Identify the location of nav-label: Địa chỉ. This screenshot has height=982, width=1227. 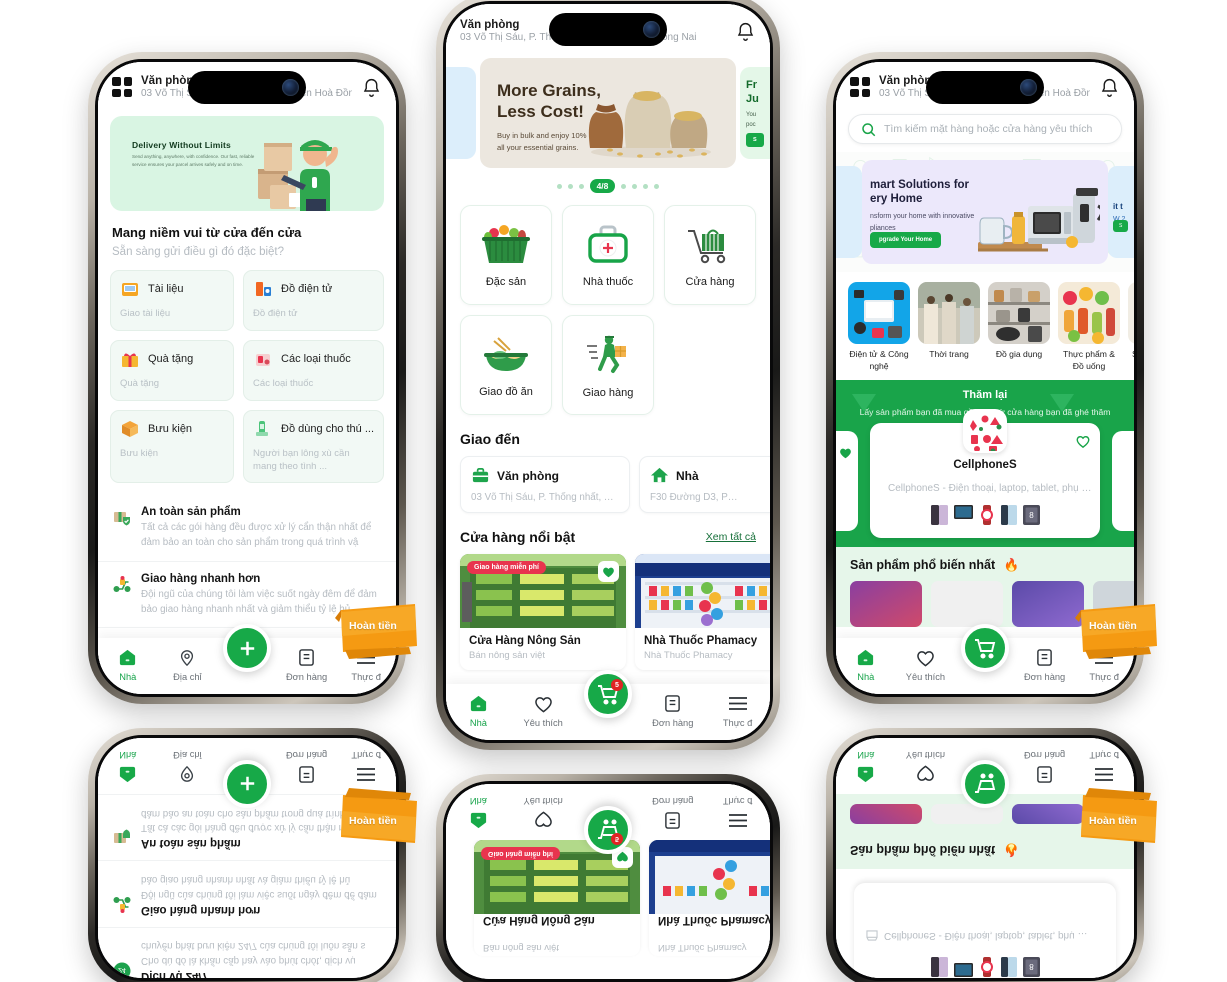
(187, 755).